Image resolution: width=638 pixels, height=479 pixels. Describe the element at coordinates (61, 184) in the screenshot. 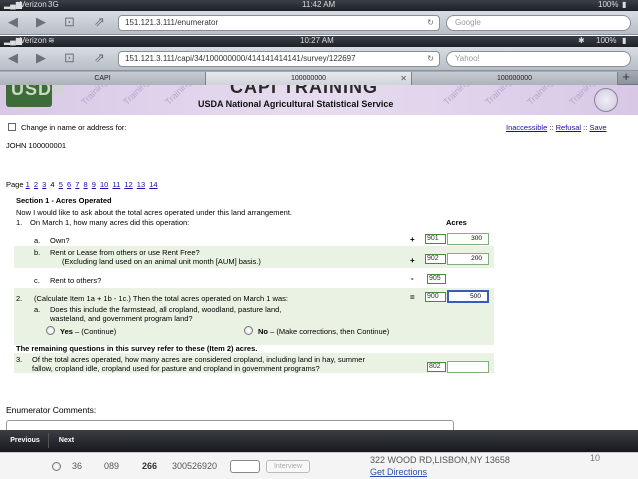

I see `page-link: 5` at that location.